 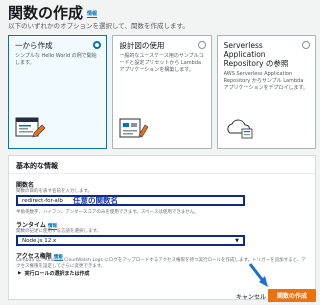 What do you see at coordinates (57, 274) in the screenshot?
I see `expander-label: 実行ロールの選択または作成` at bounding box center [57, 274].